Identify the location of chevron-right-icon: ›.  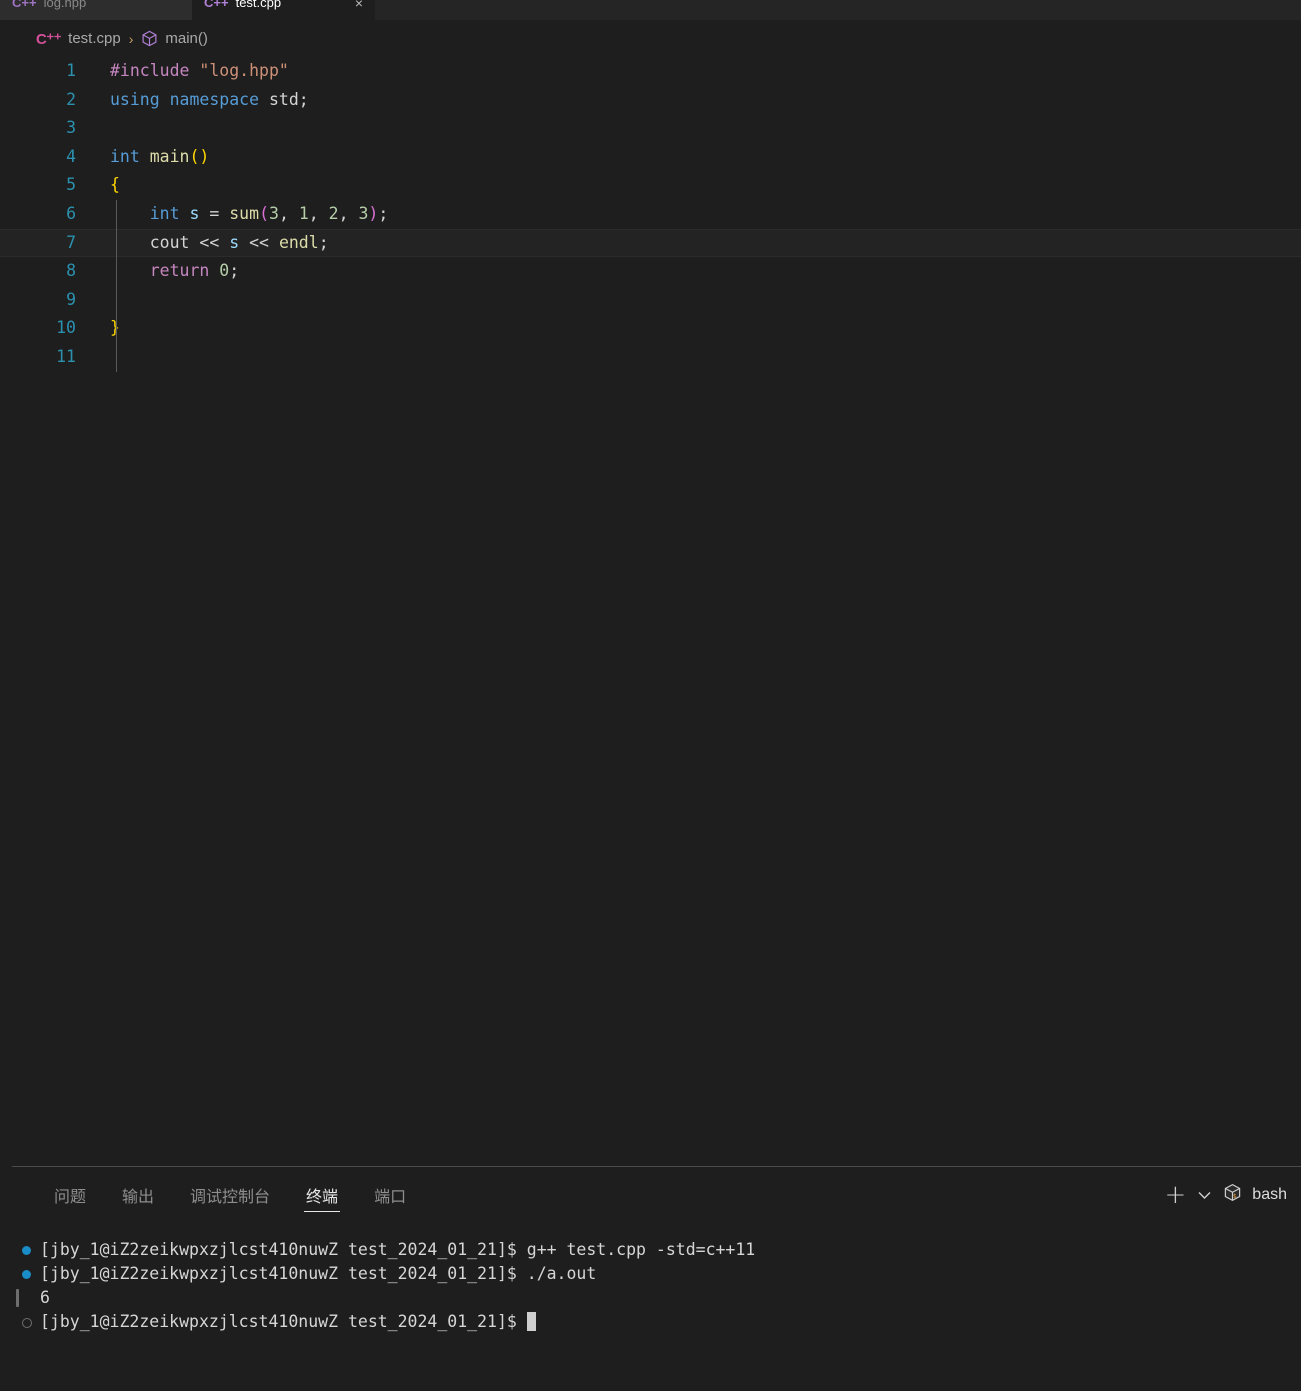
(131, 38).